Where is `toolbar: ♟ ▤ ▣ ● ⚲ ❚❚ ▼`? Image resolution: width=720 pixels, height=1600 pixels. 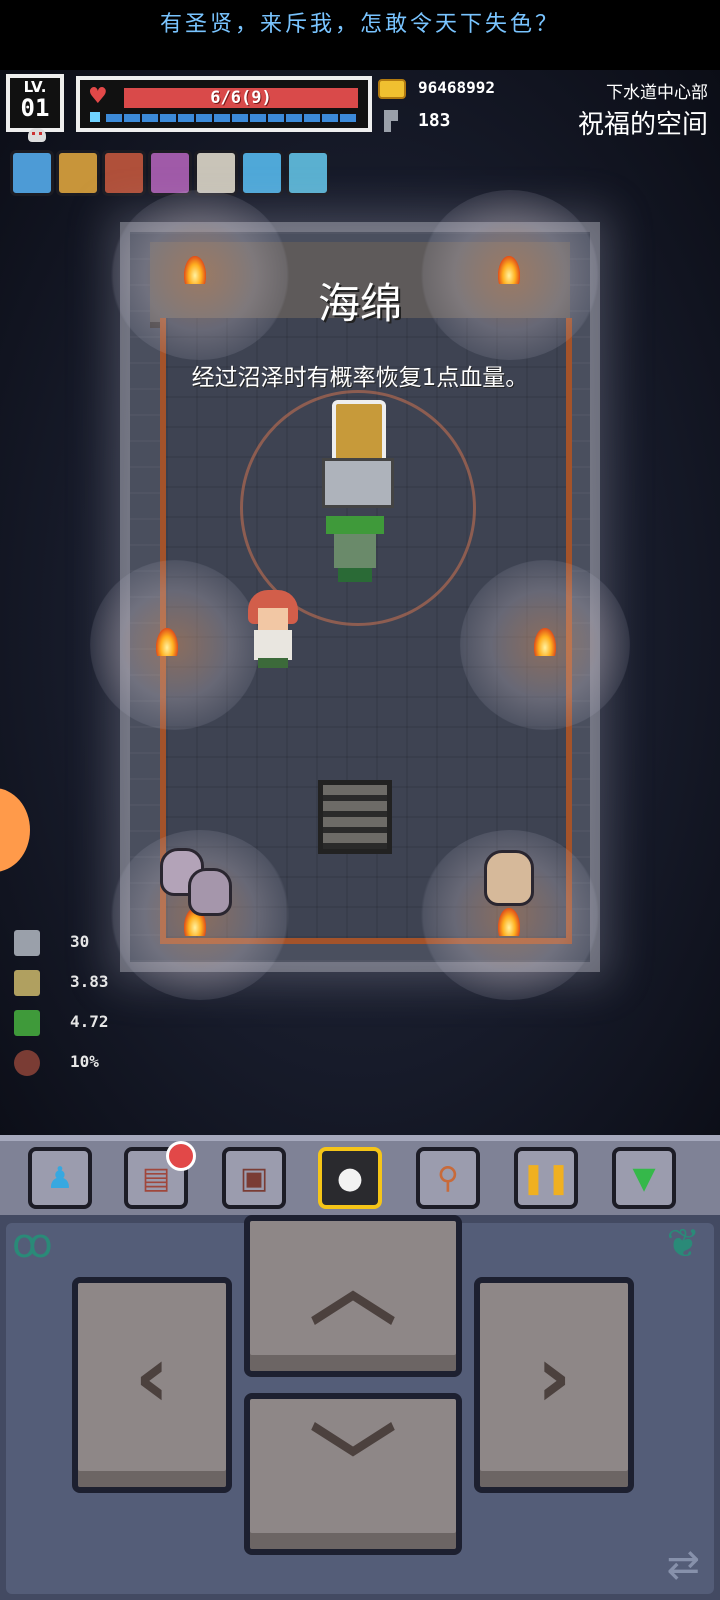
toolbar: ♟ ▤ ▣ ● ⚲ ❚❚ ▼ is located at coordinates (360, 1175).